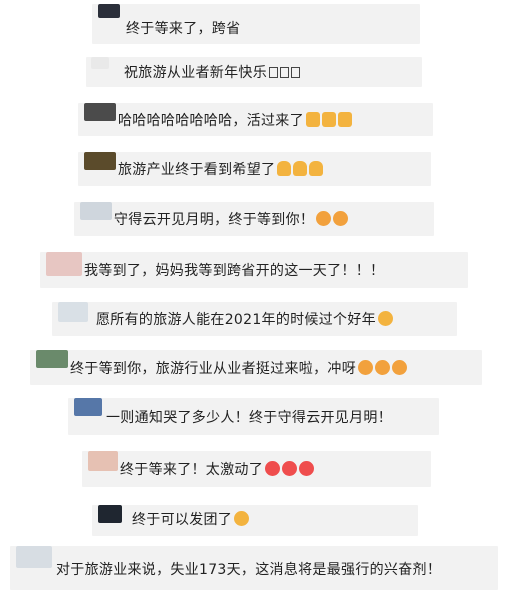 Image resolution: width=507 pixels, height=598 pixels. Describe the element at coordinates (183, 29) in the screenshot. I see `comment-text: 终于等来了，跨省` at that location.